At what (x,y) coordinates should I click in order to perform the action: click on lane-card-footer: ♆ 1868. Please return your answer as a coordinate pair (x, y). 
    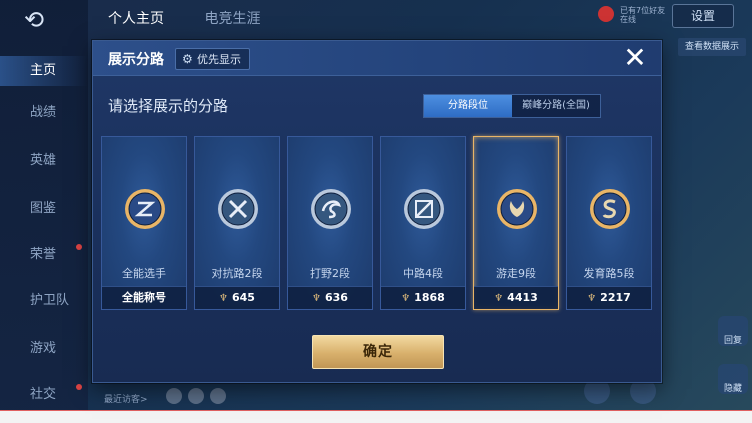
    Looking at the image, I should click on (423, 297).